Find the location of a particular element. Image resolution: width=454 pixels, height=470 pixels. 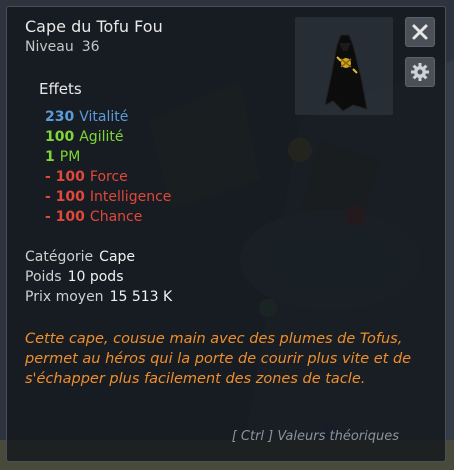

item-name: Cape du Tofu Fou is located at coordinates (94, 26).